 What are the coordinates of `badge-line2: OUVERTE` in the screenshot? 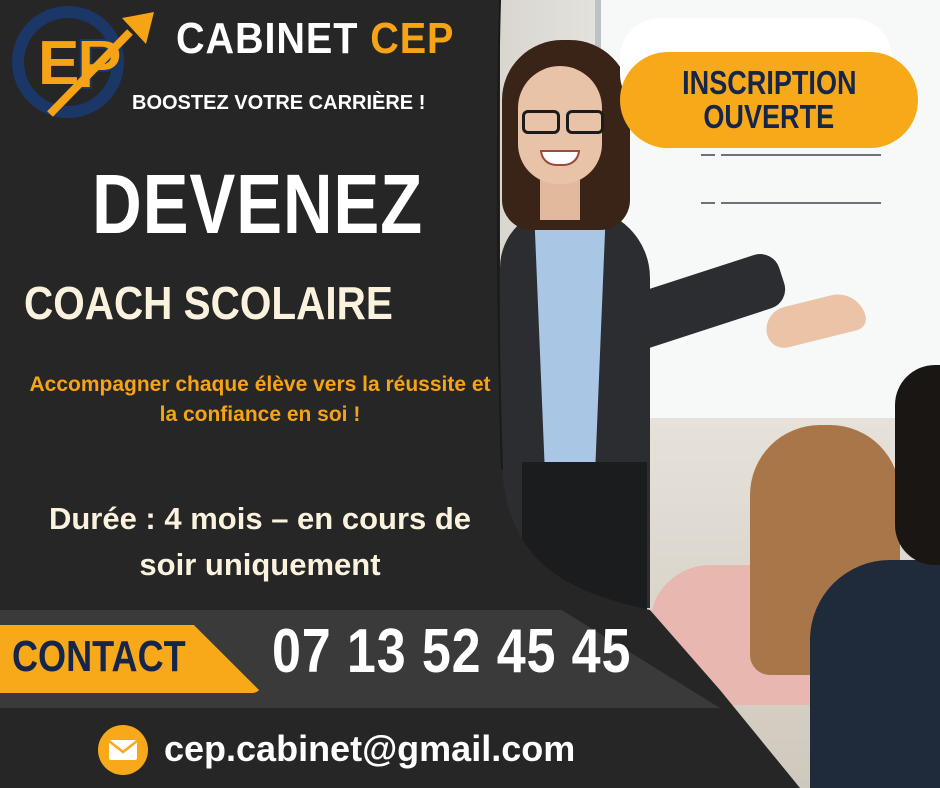 It's located at (769, 116).